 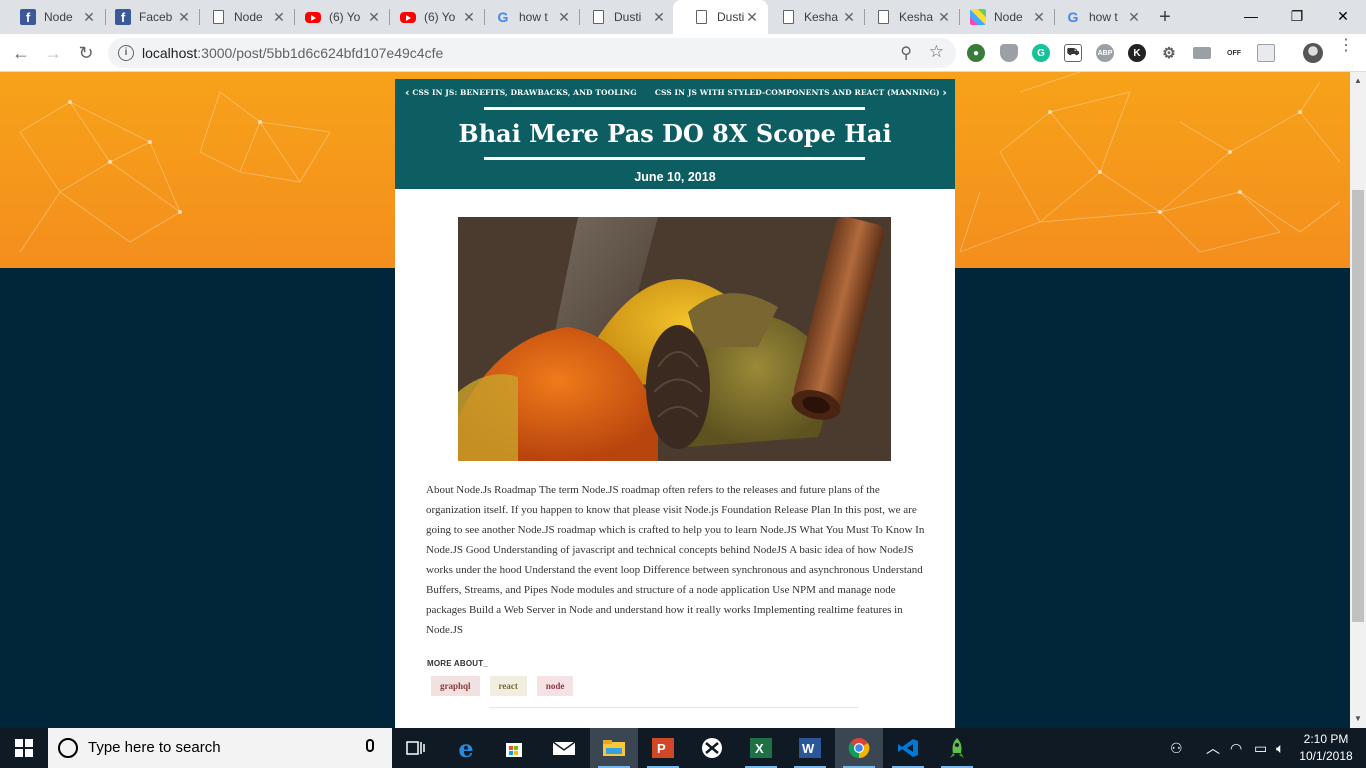 I want to click on url-path: :3000/post/5bb1d6c624bfd107e49c4cfe, so click(x=320, y=53).